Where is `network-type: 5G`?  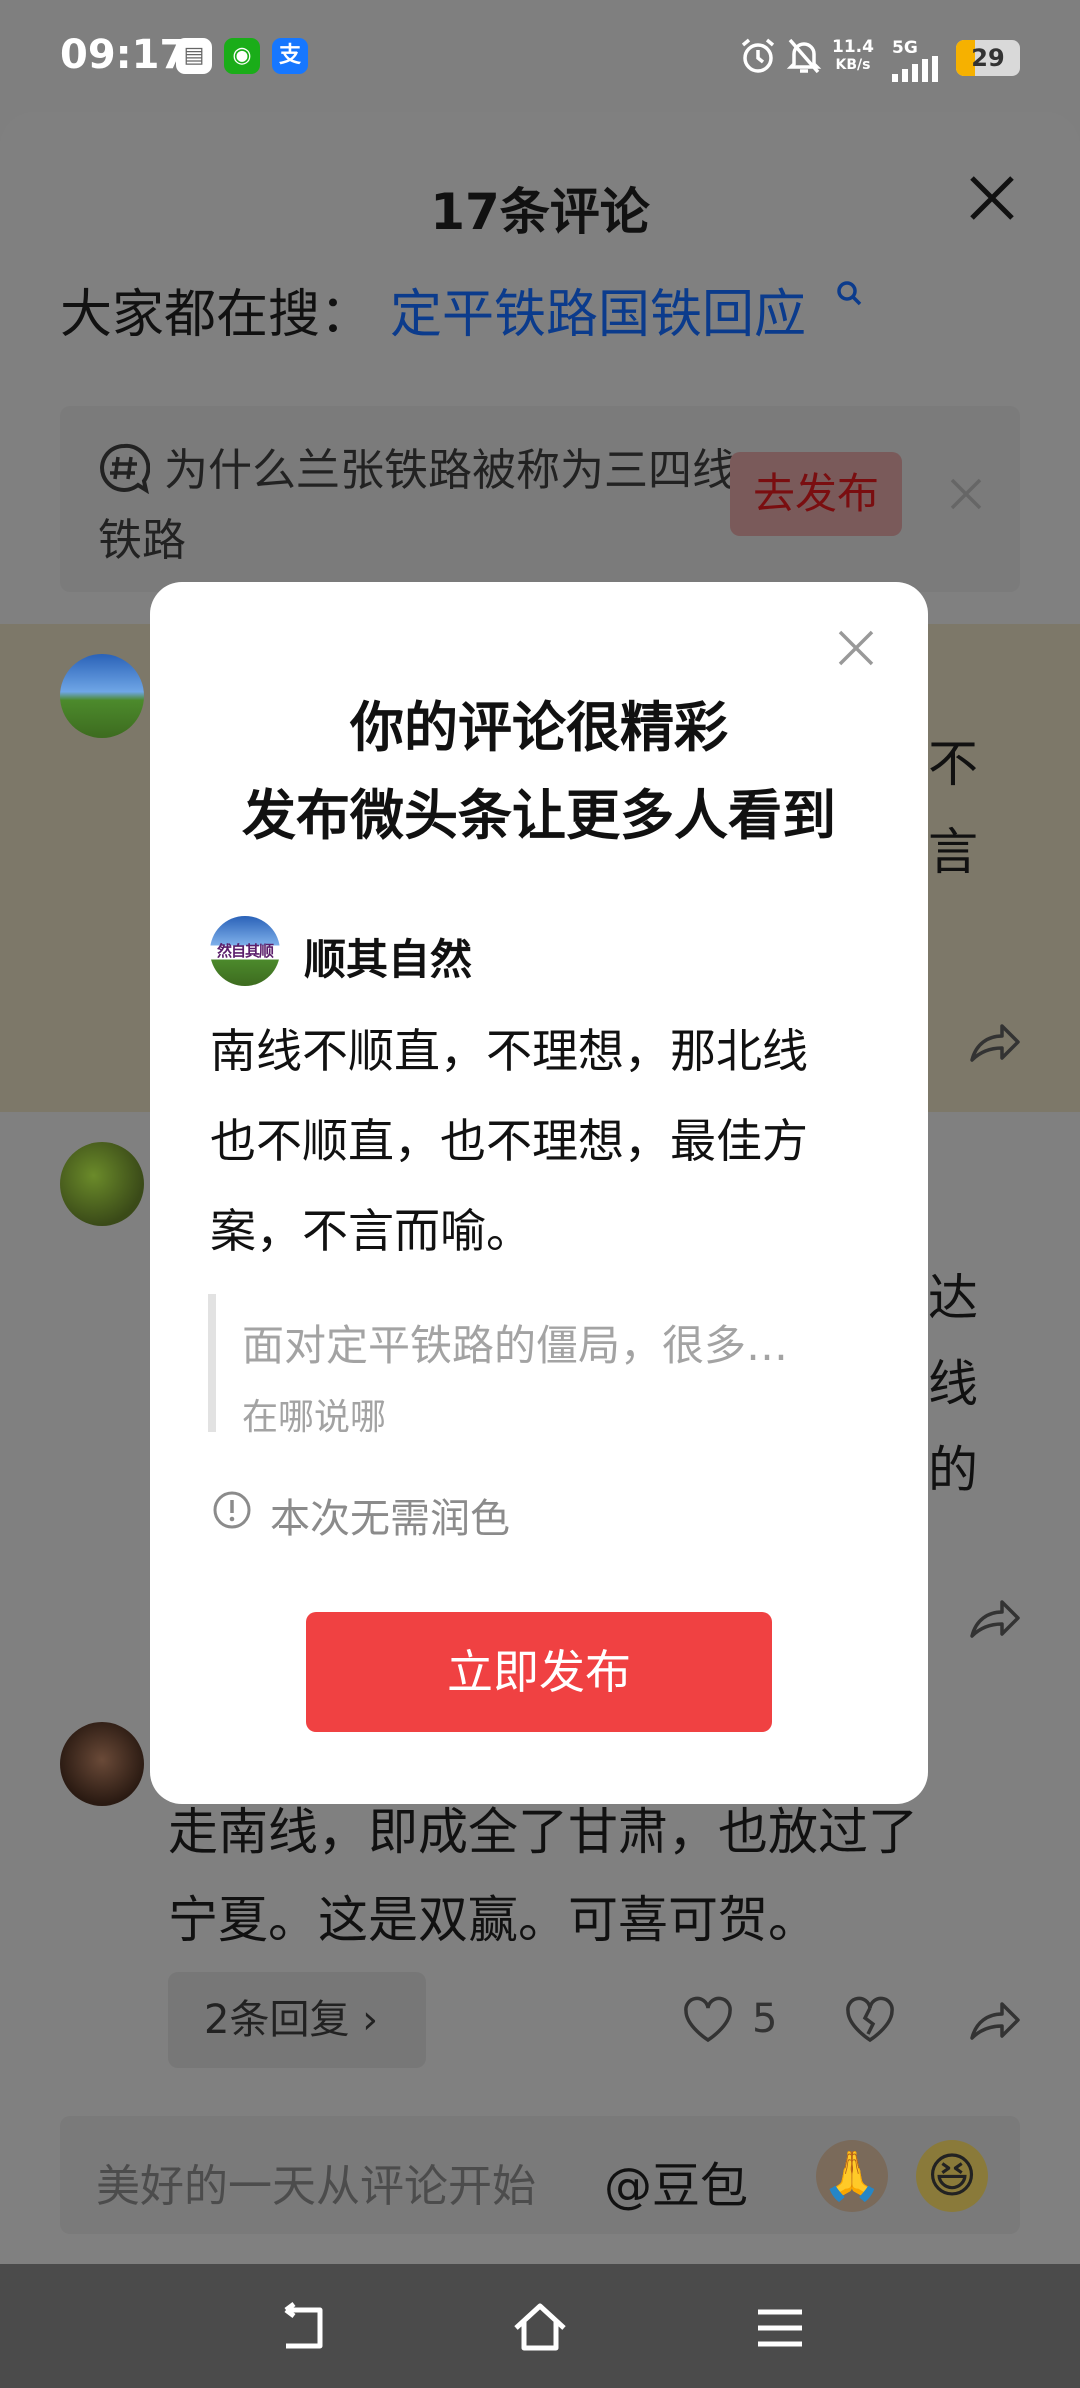 network-type: 5G is located at coordinates (918, 60).